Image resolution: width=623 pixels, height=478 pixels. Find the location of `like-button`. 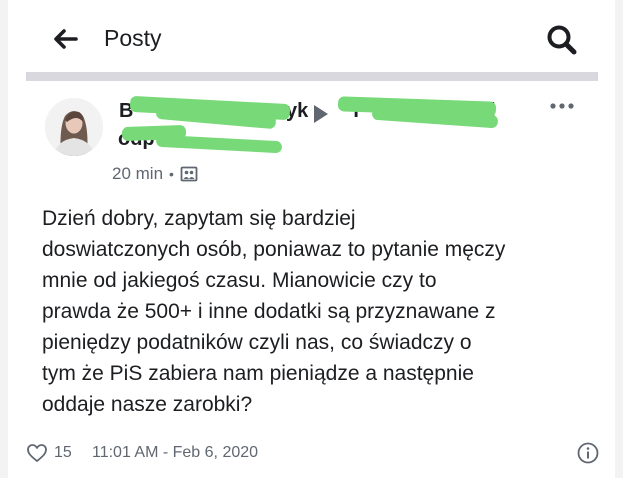

like-button is located at coordinates (37, 453).